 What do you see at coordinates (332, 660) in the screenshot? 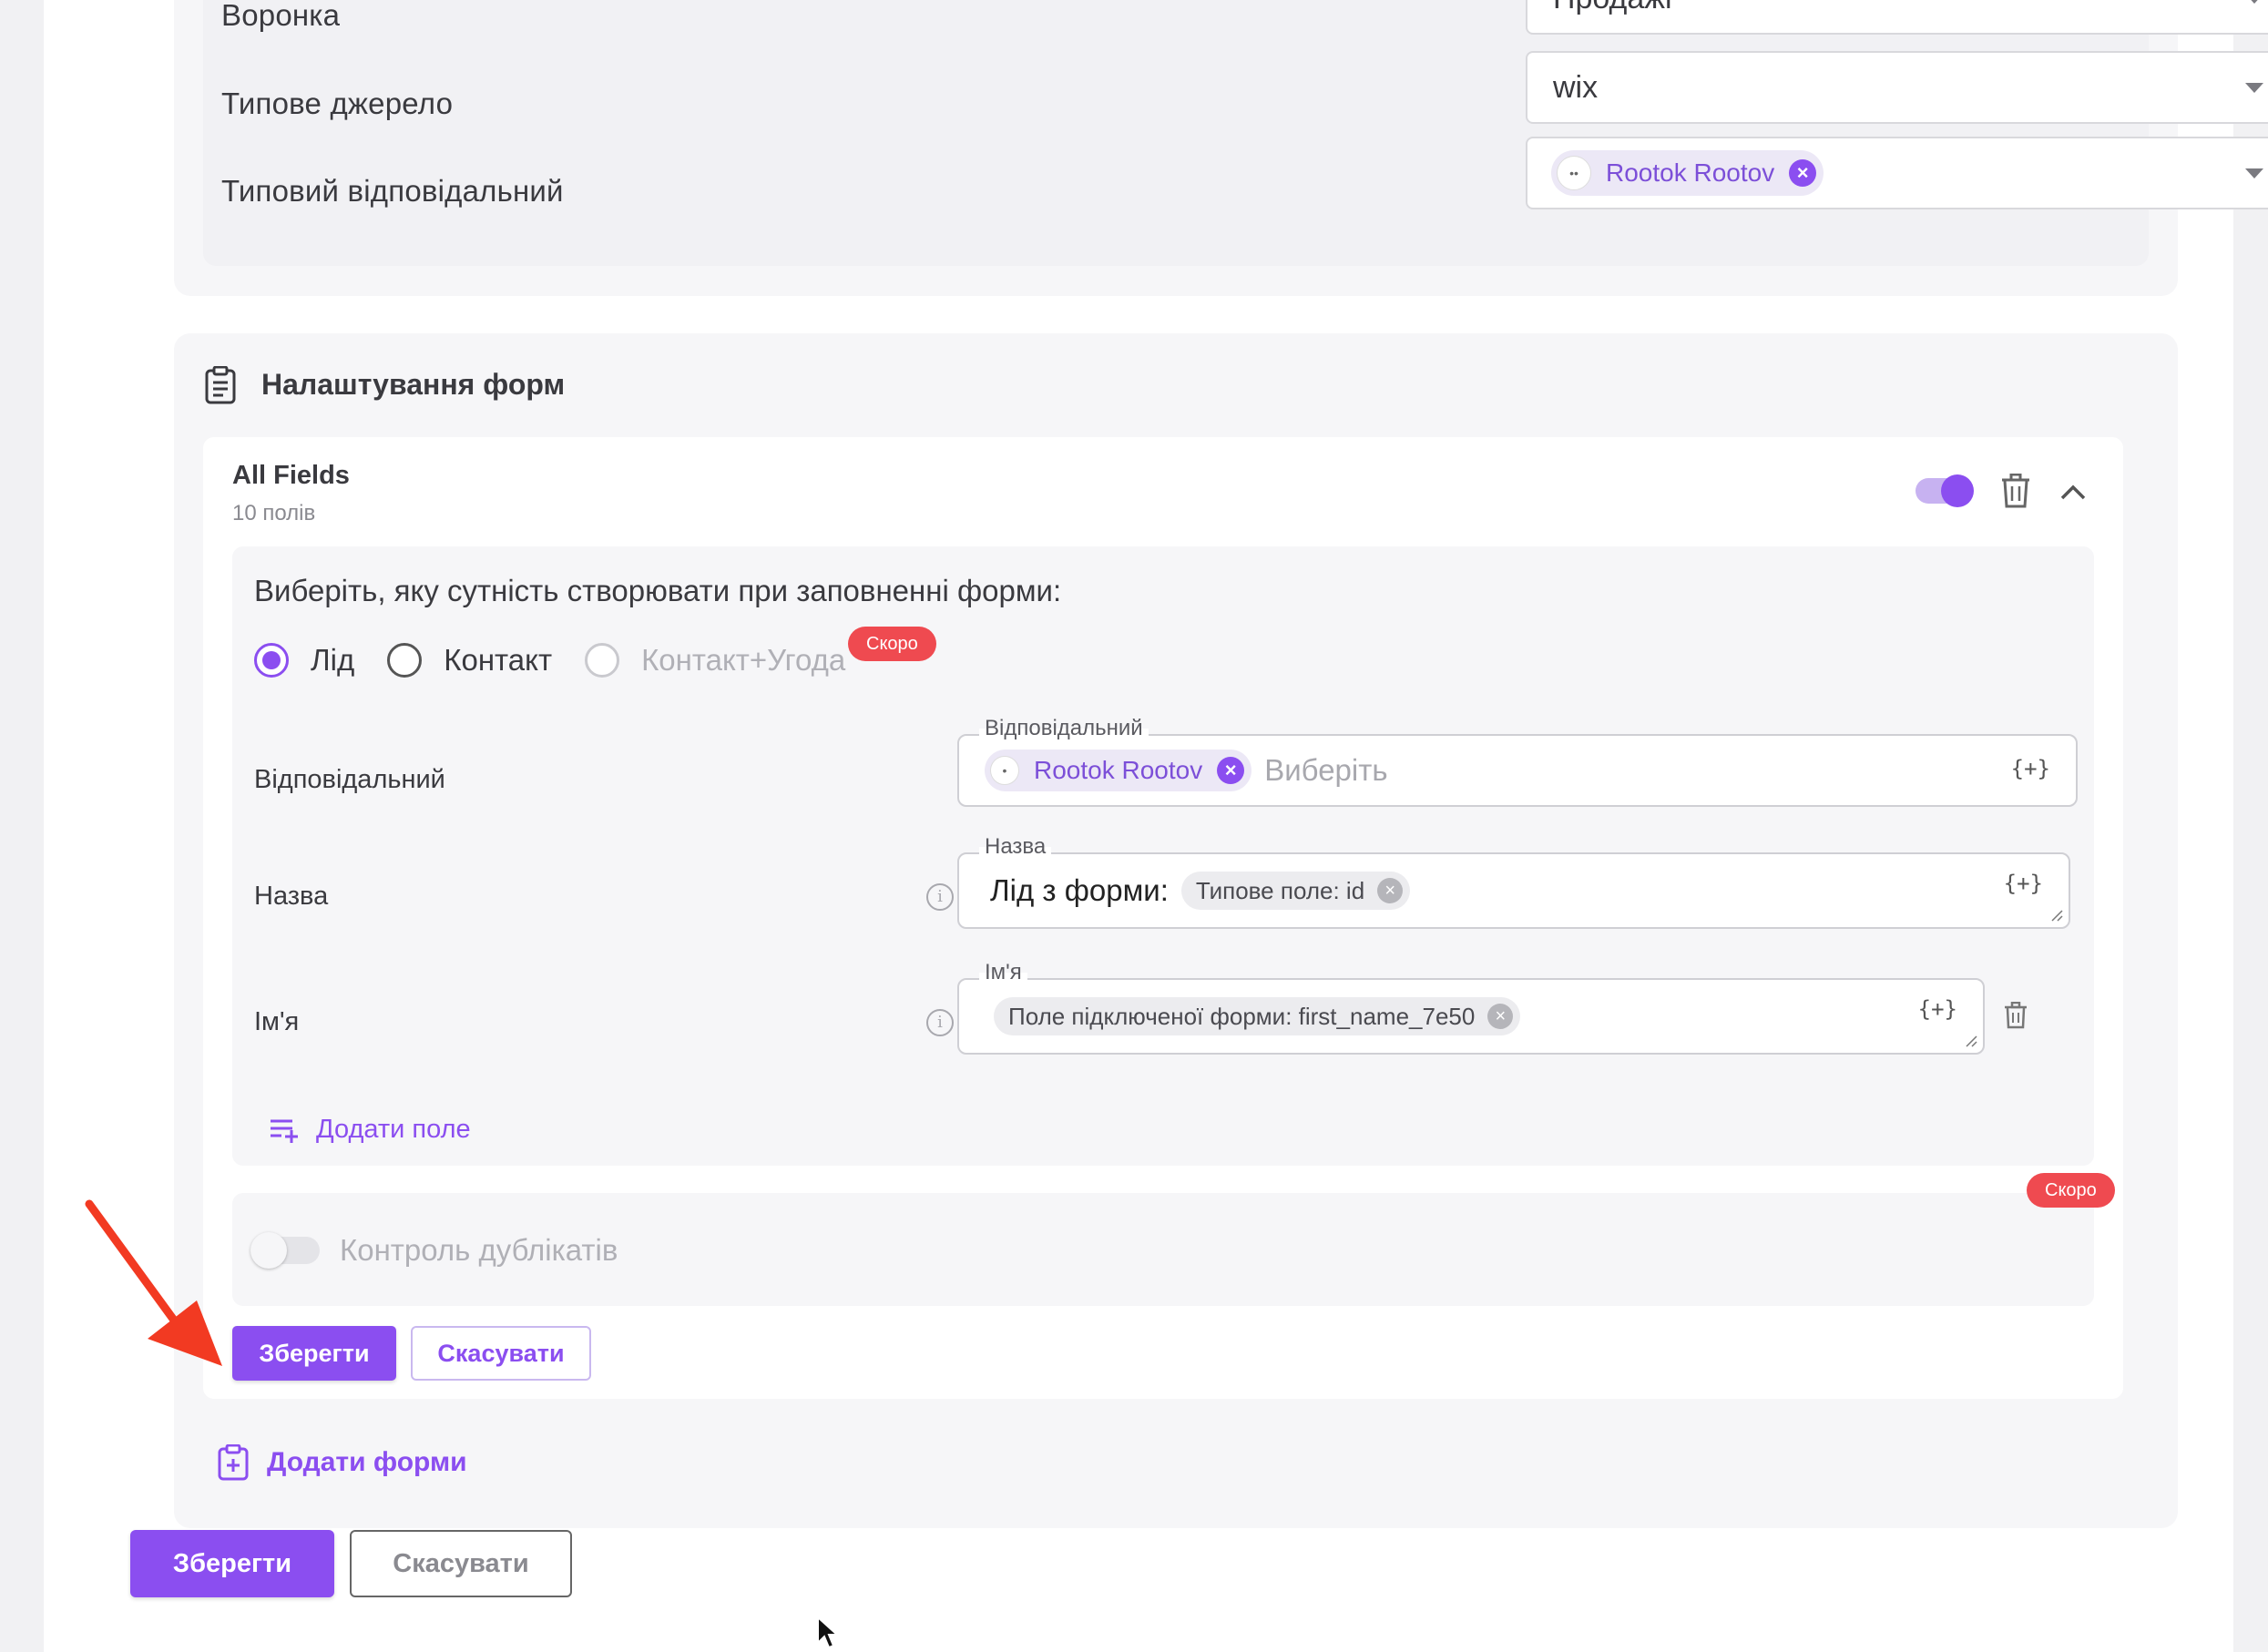
I see `radio-lead-label: Лід` at bounding box center [332, 660].